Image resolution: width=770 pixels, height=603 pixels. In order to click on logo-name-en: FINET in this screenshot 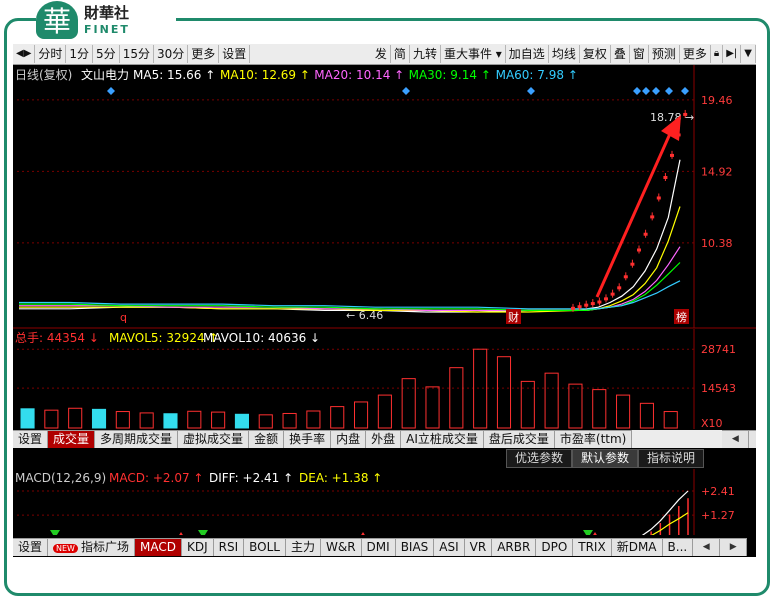, I will do `click(107, 29)`.